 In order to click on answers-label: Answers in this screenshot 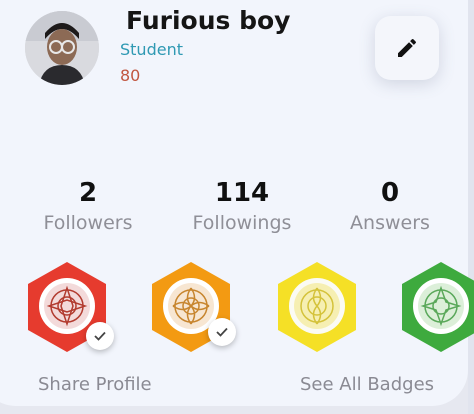, I will do `click(390, 223)`.